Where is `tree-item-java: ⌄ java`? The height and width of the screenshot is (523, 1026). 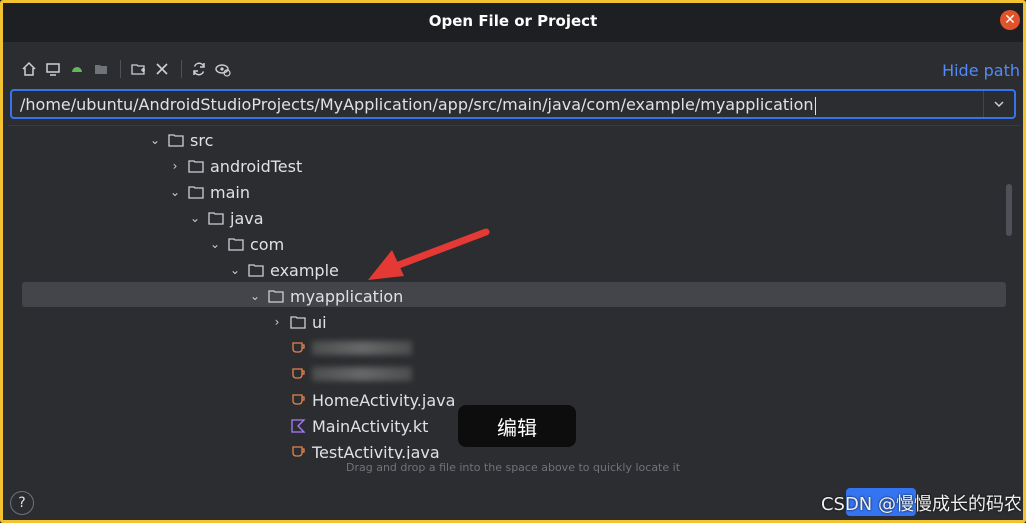 tree-item-java: ⌄ java is located at coordinates (226, 218).